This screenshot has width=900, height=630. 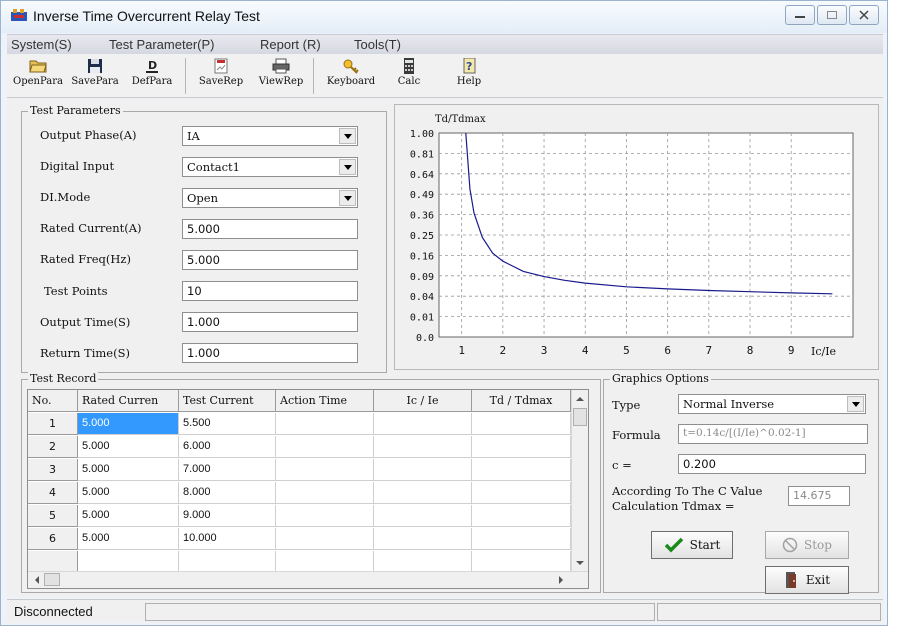 What do you see at coordinates (53, 447) in the screenshot?
I see `row-number: 2` at bounding box center [53, 447].